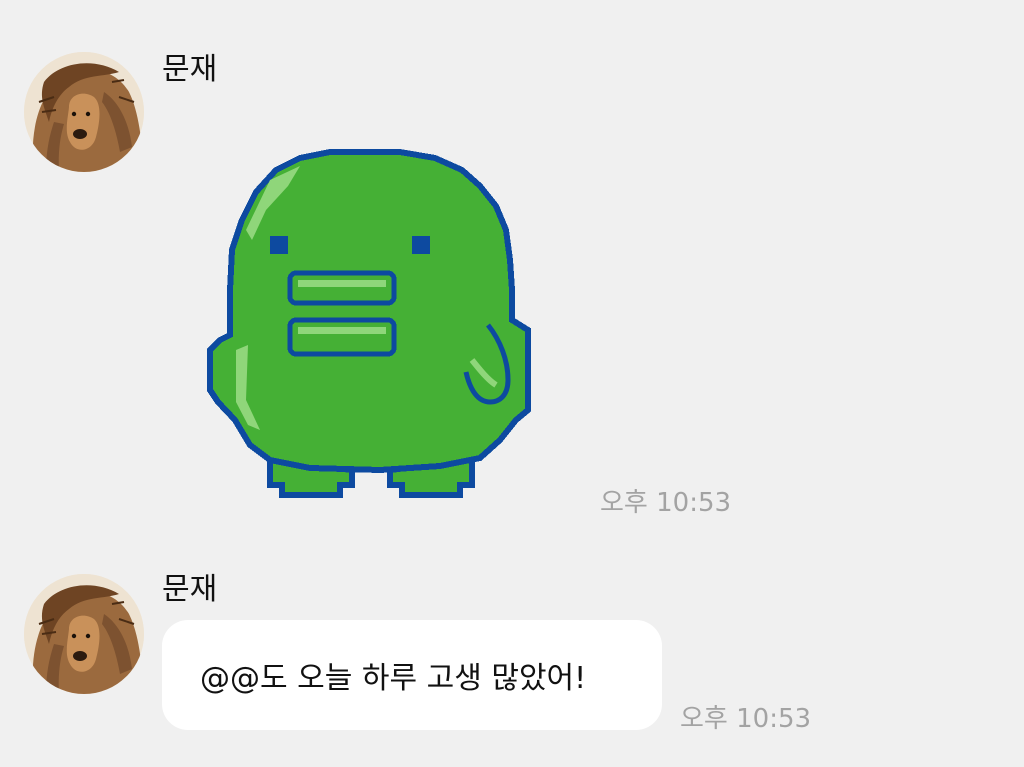 The height and width of the screenshot is (767, 1024). I want to click on green-pixel-bird-icon, so click(369, 323).